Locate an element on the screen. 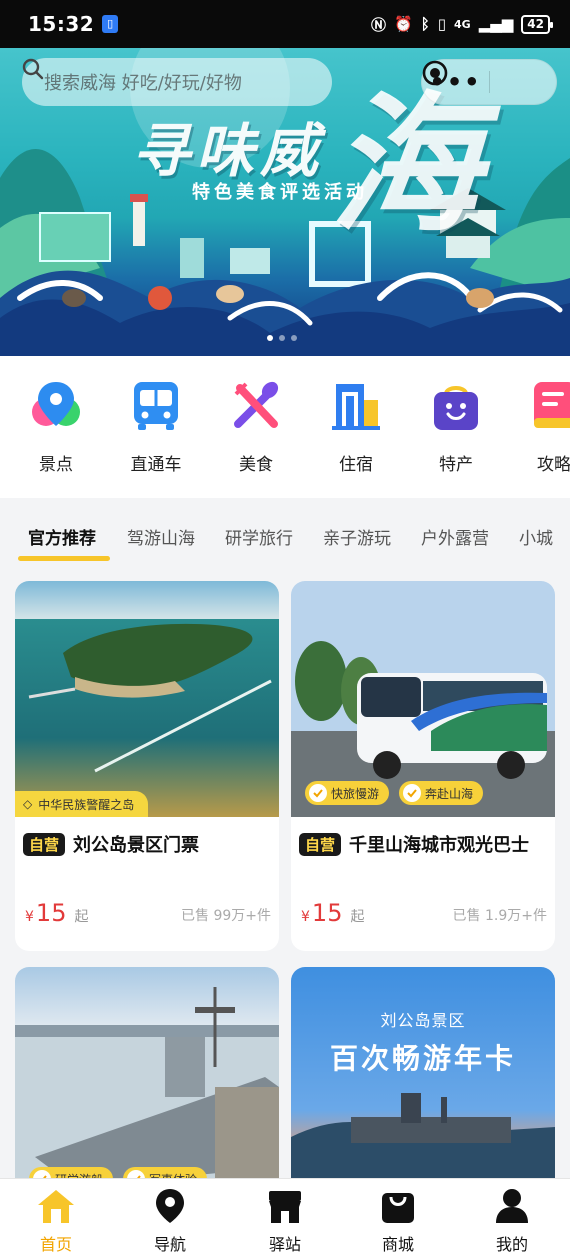 The width and height of the screenshot is (570, 1257). category-food: 美食 is located at coordinates (256, 426).